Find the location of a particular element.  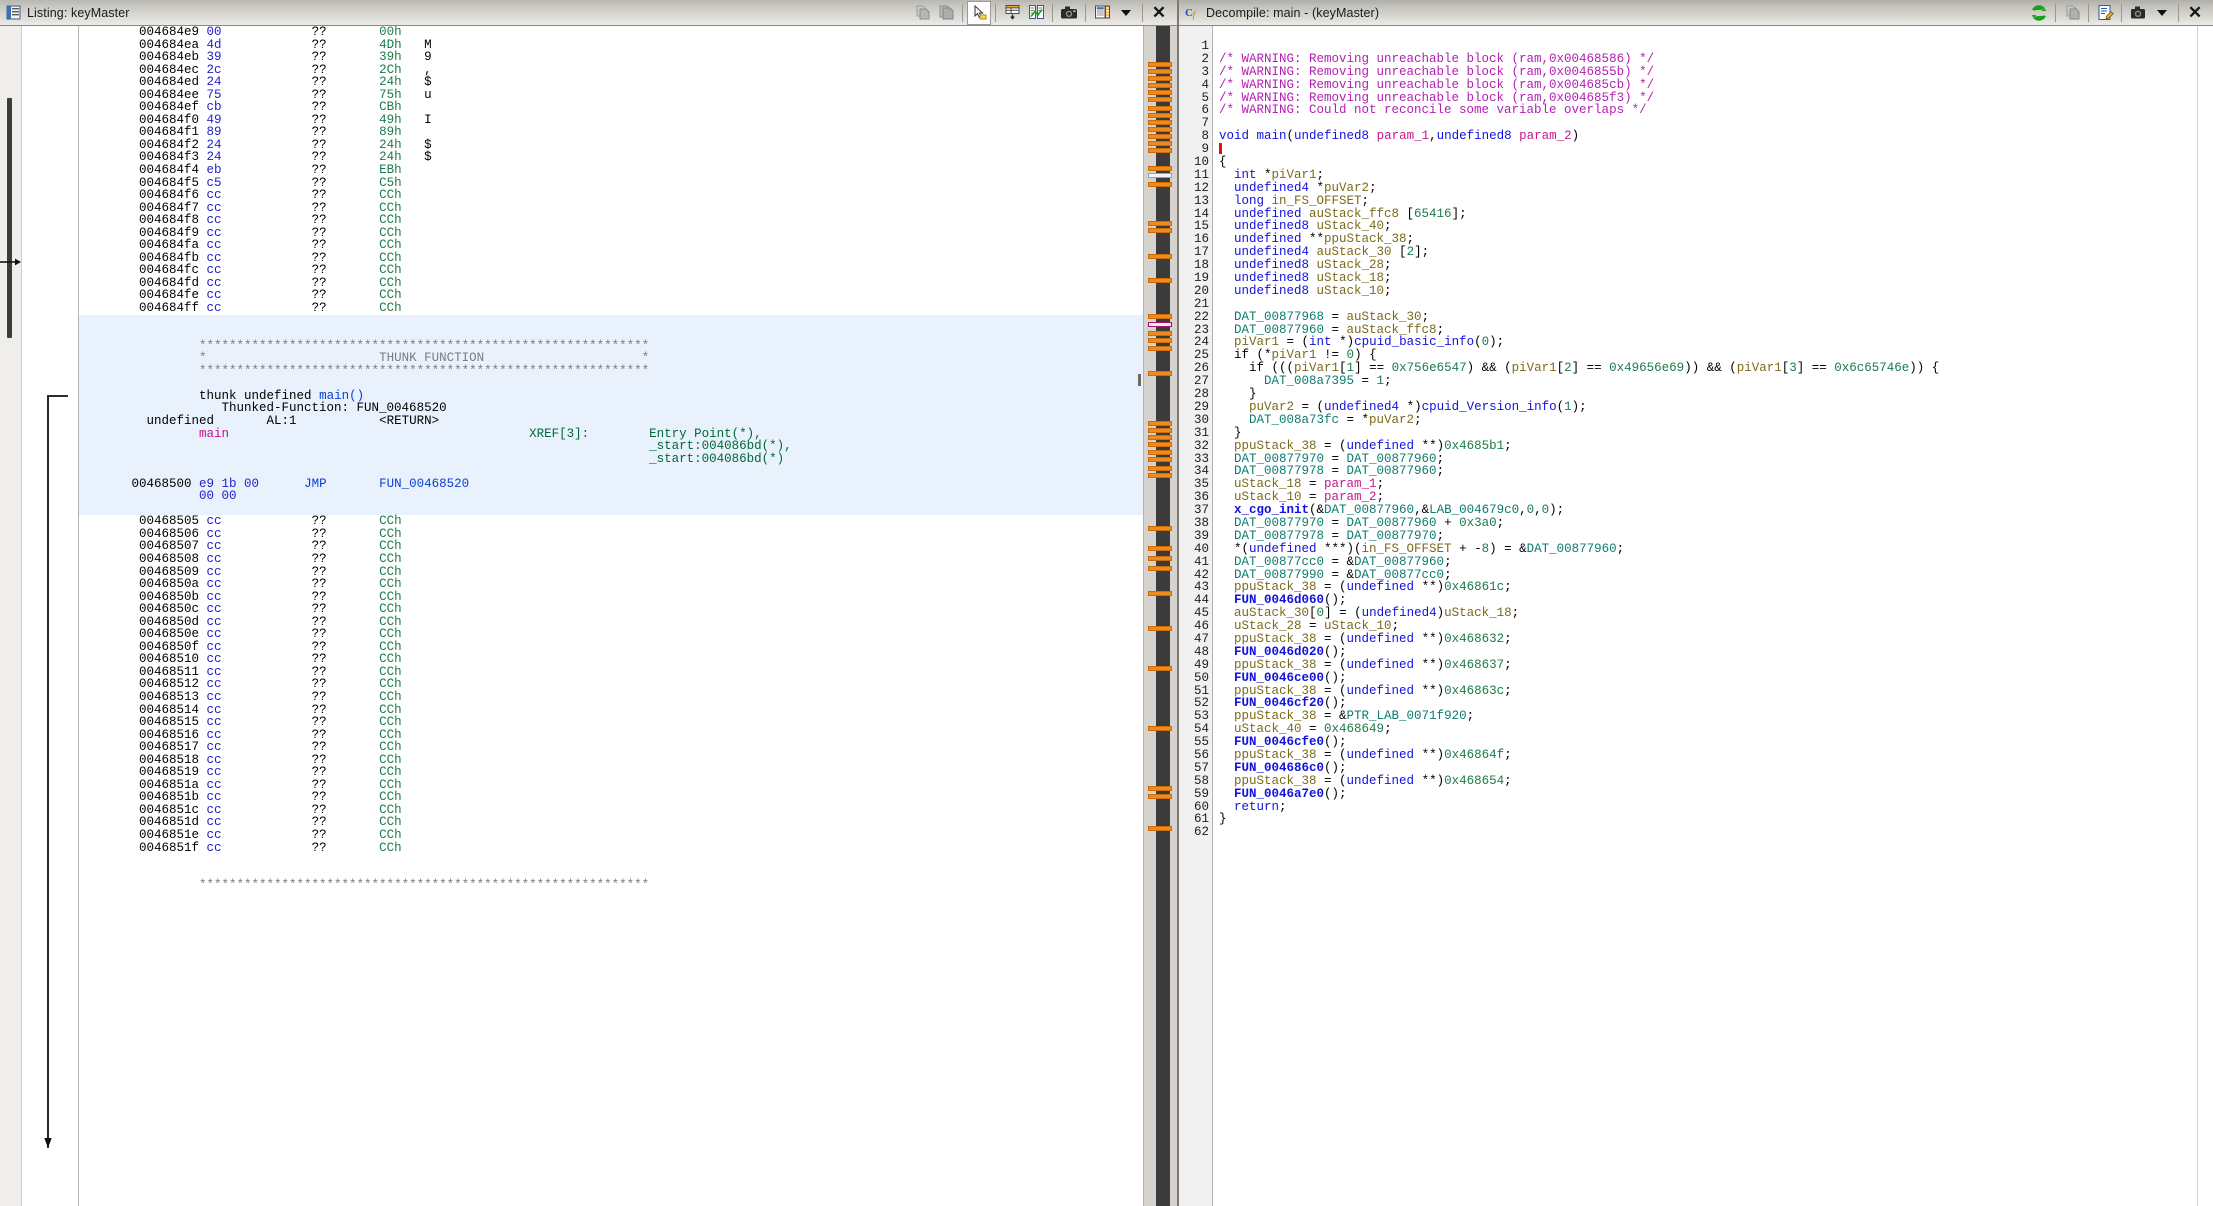

code-line: ppuStack_38 = (undefined **)0x468654; is located at coordinates (1708, 780).